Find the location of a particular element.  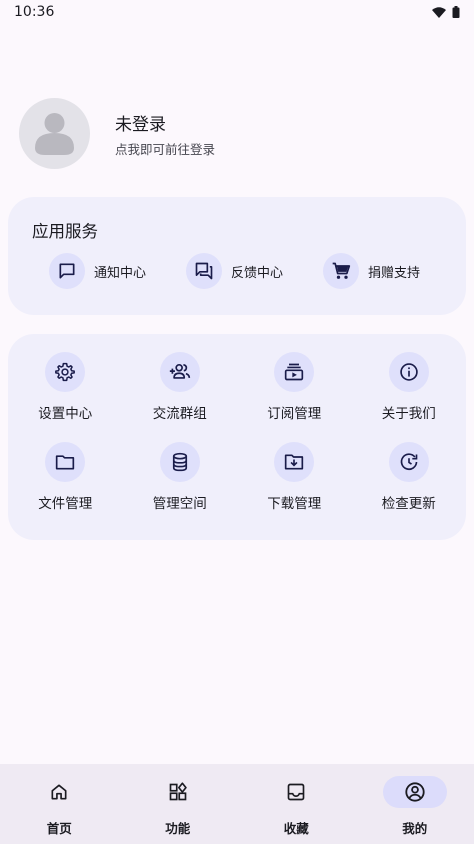

avatar is located at coordinates (54, 133).